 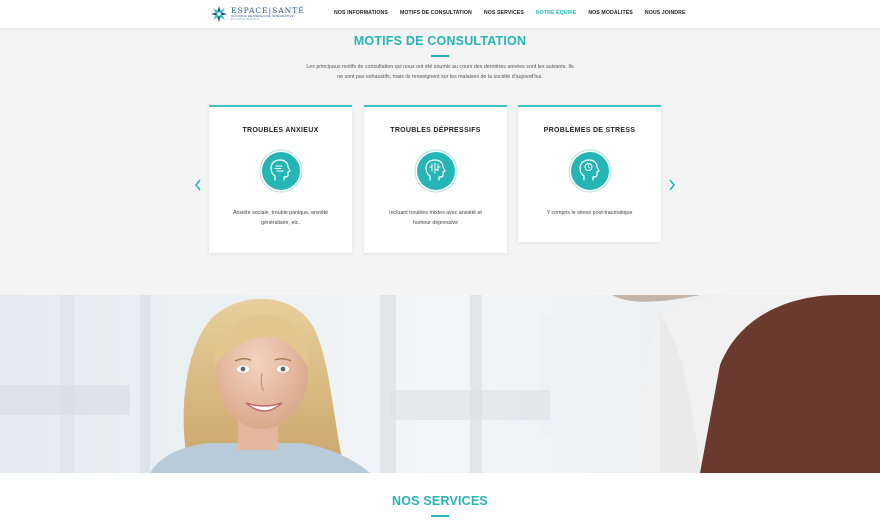 What do you see at coordinates (280, 171) in the screenshot?
I see `head-anxiety-icon` at bounding box center [280, 171].